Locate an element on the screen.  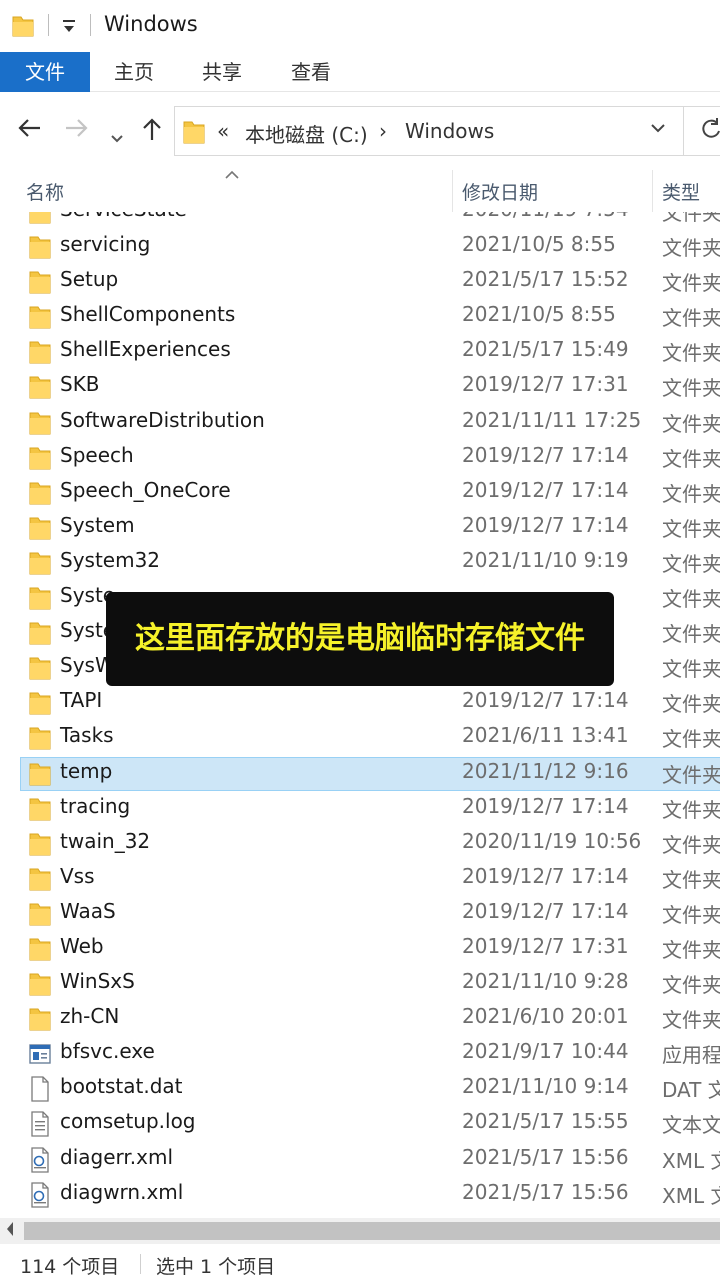
title-bar: Windows is located at coordinates (360, 26).